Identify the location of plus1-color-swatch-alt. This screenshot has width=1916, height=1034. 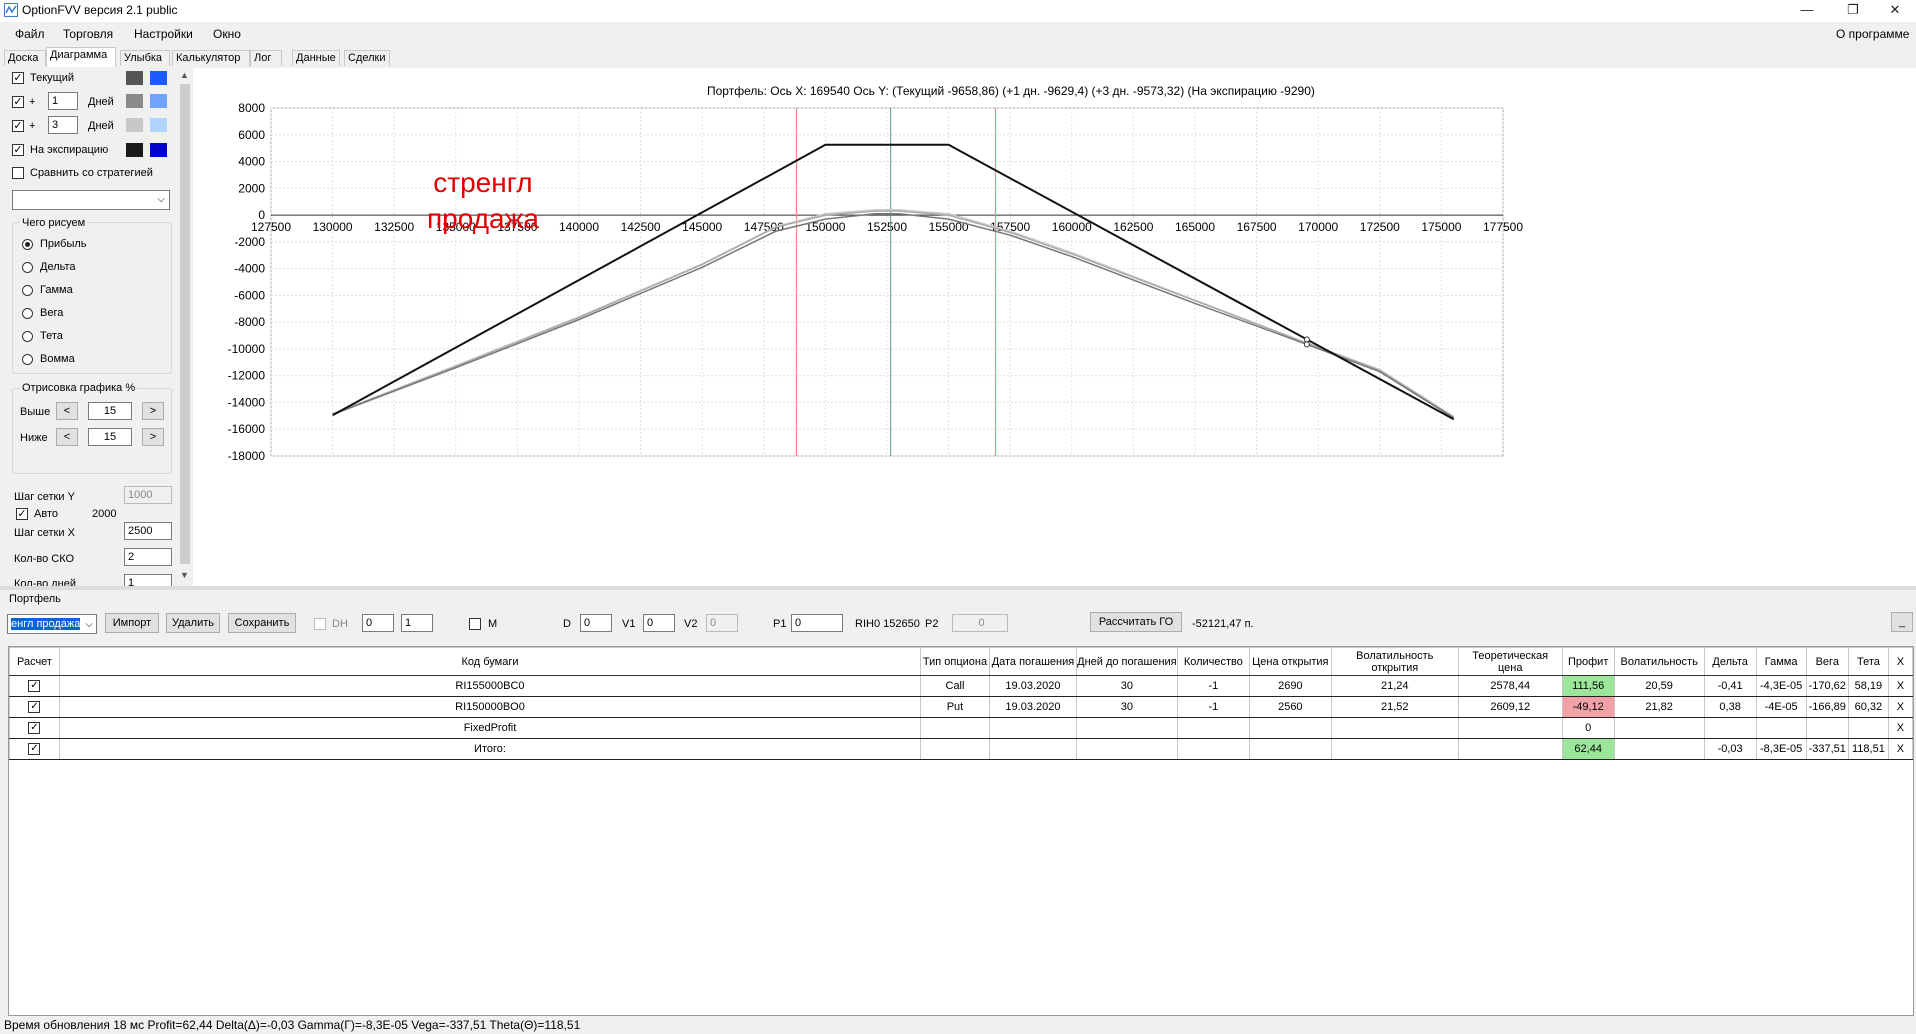
(158, 101).